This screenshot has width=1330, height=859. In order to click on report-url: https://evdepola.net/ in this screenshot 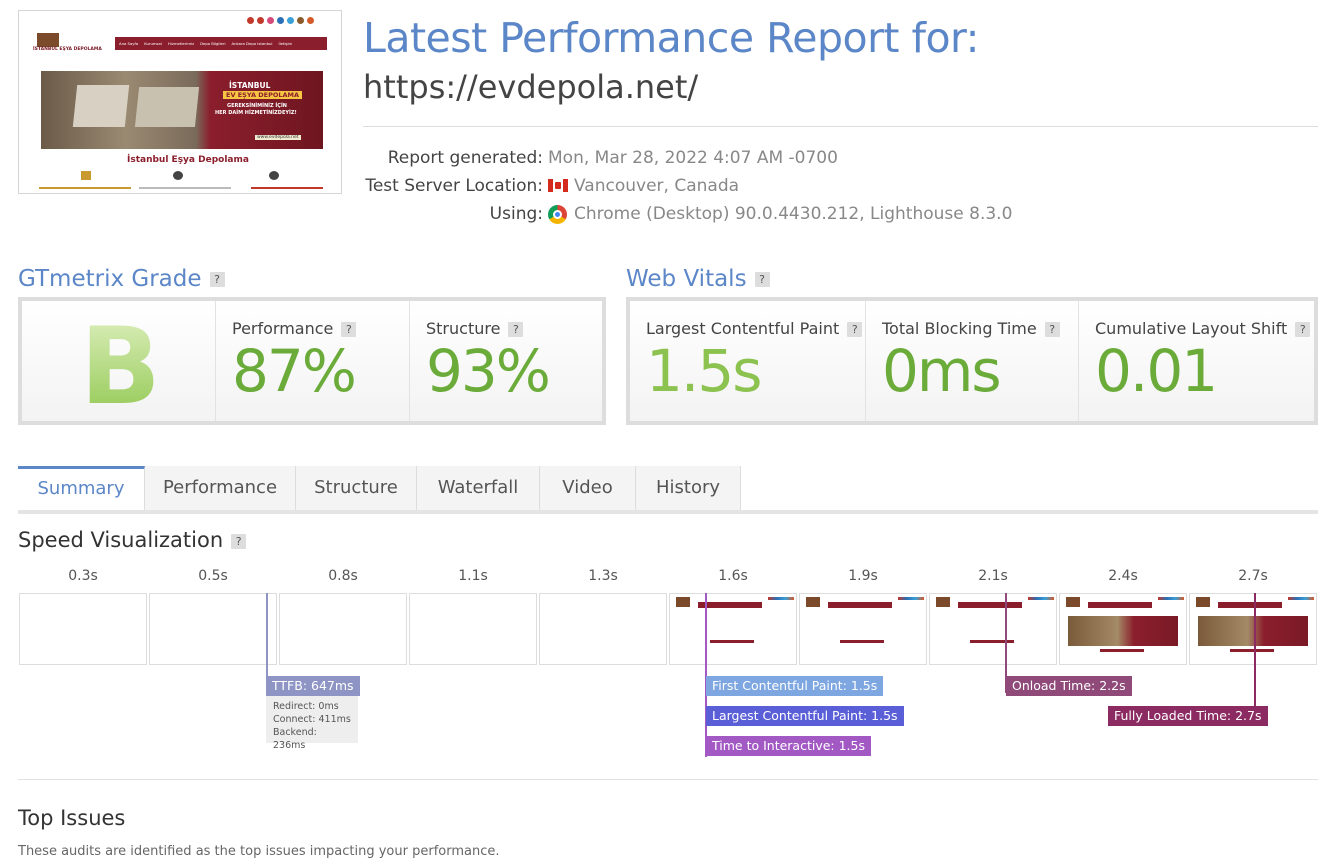, I will do `click(530, 87)`.